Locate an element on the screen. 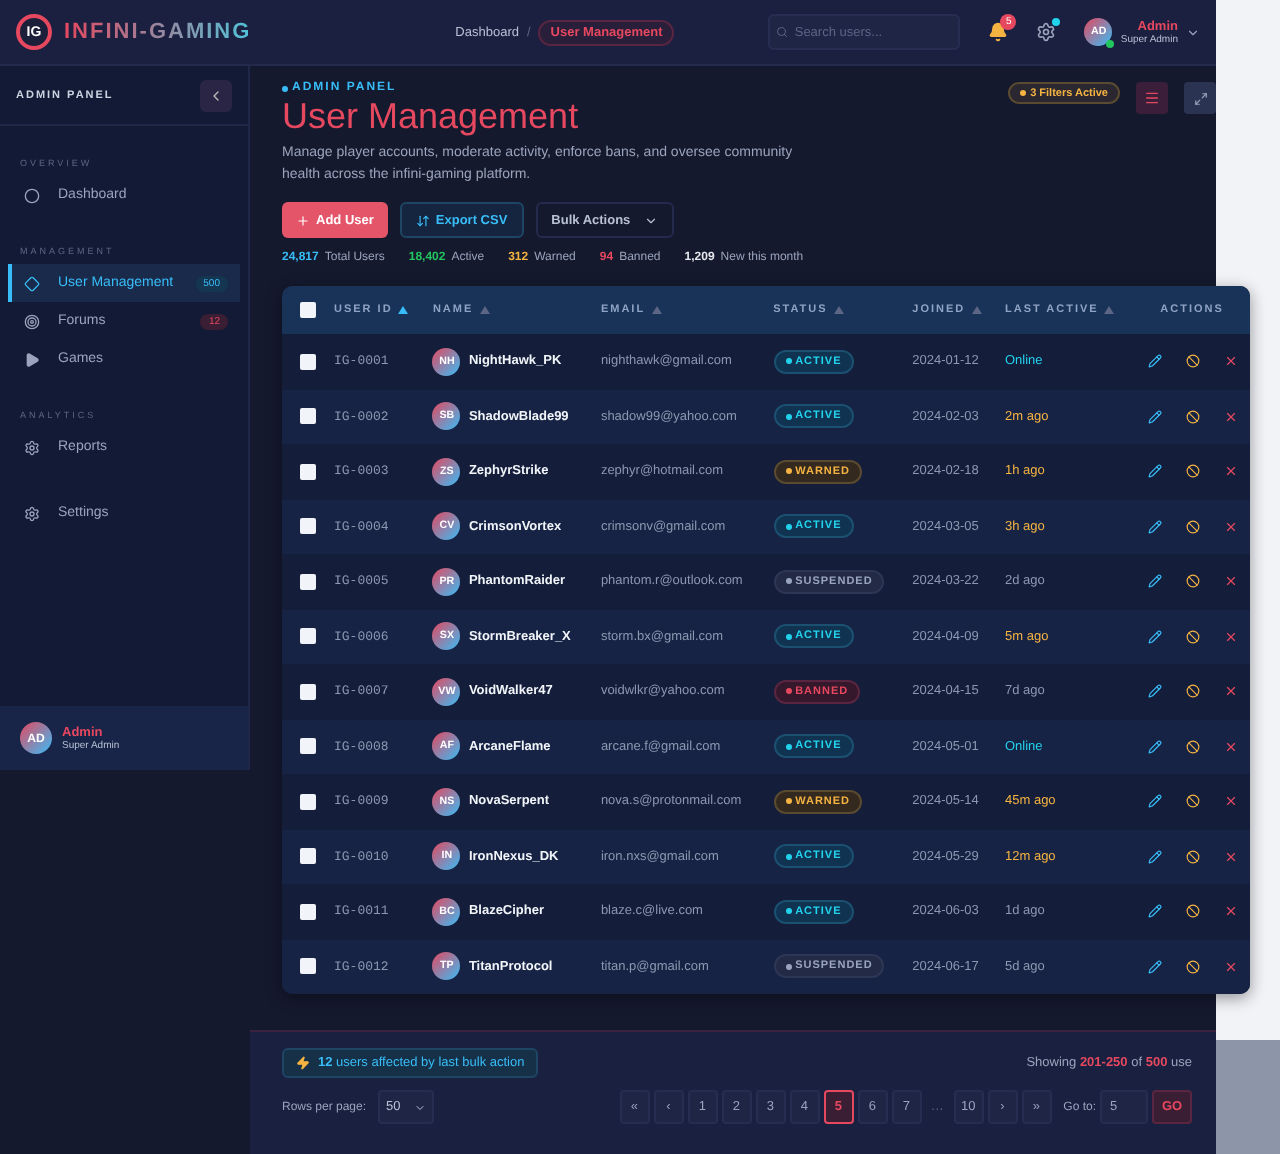 The height and width of the screenshot is (1154, 1280). expand-button is located at coordinates (1200, 98).